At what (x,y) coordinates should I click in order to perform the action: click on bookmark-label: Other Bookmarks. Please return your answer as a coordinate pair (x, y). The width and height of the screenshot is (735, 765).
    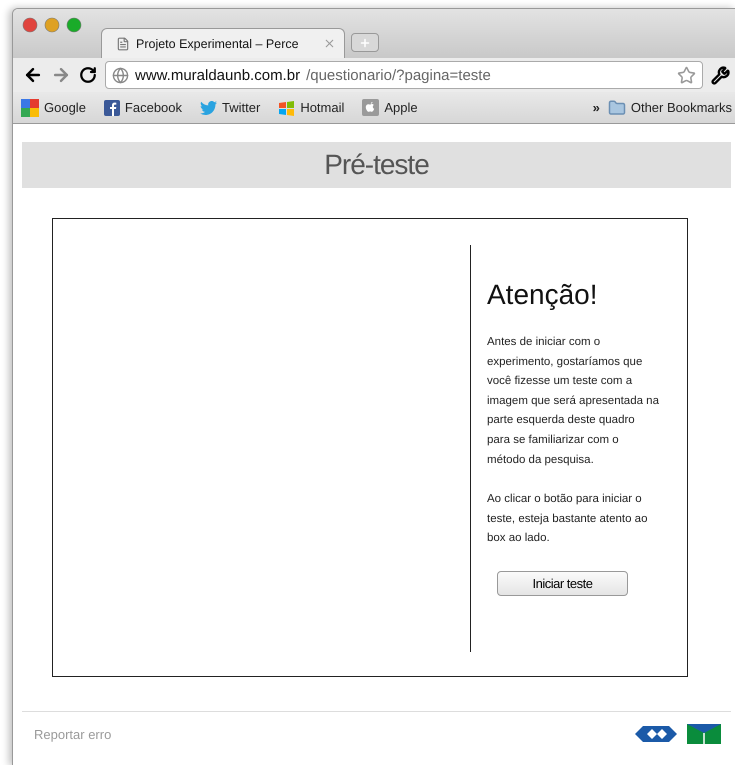
    Looking at the image, I should click on (681, 107).